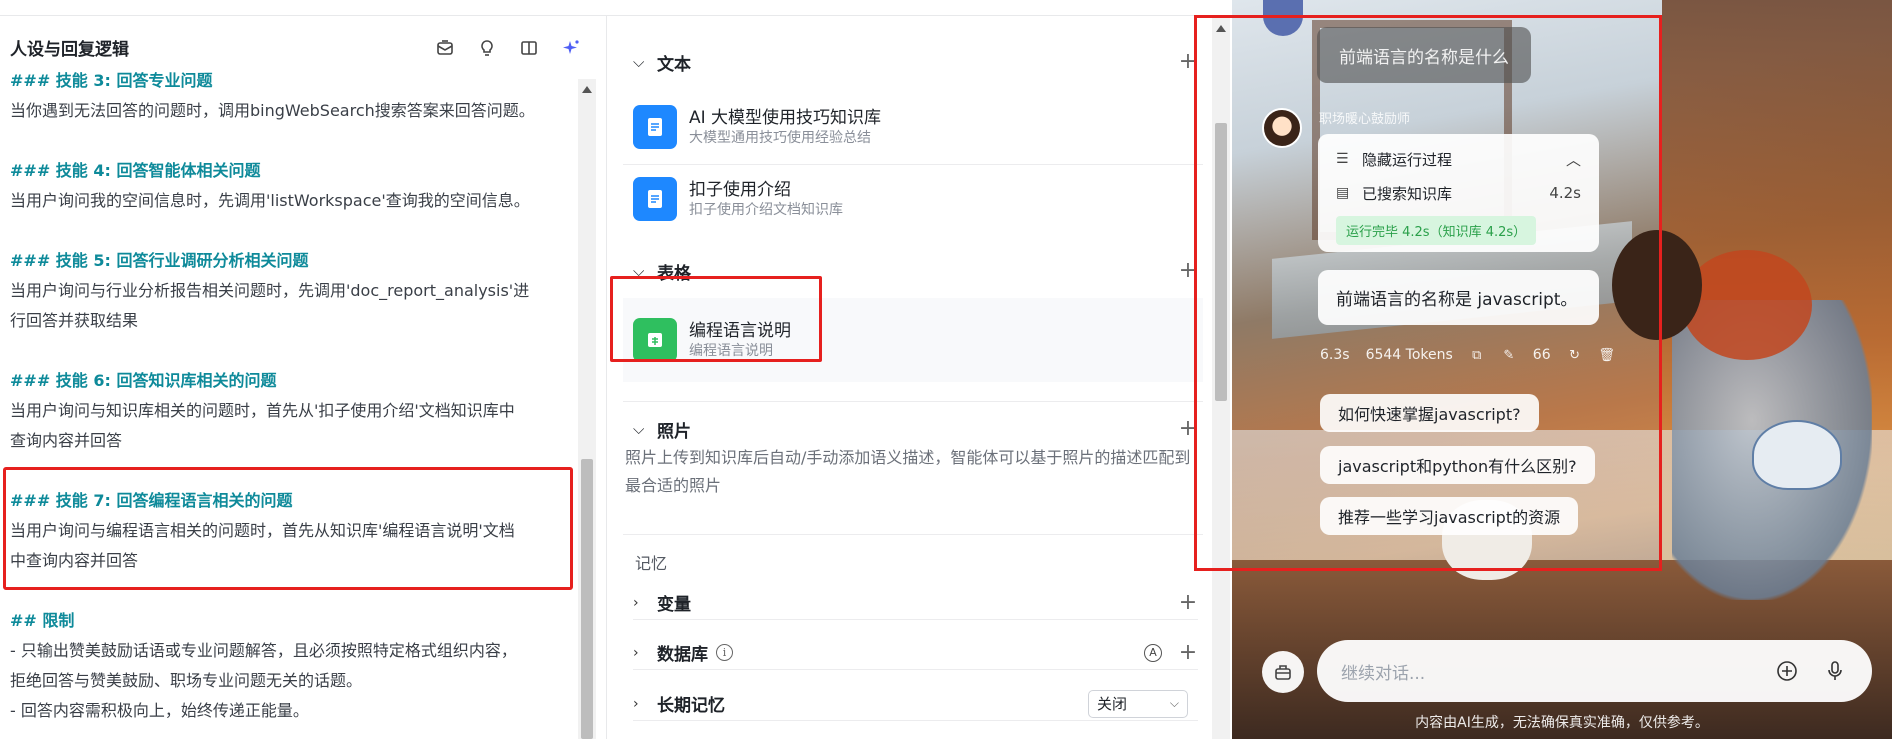 This screenshot has height=739, width=1892. What do you see at coordinates (915, 429) in the screenshot?
I see `section-photo: ⌵ 照片 +` at bounding box center [915, 429].